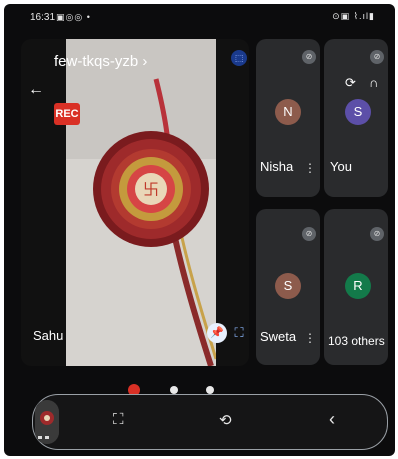 The width and height of the screenshot is (398, 459). I want to click on pin-icon: 📌, so click(217, 333).